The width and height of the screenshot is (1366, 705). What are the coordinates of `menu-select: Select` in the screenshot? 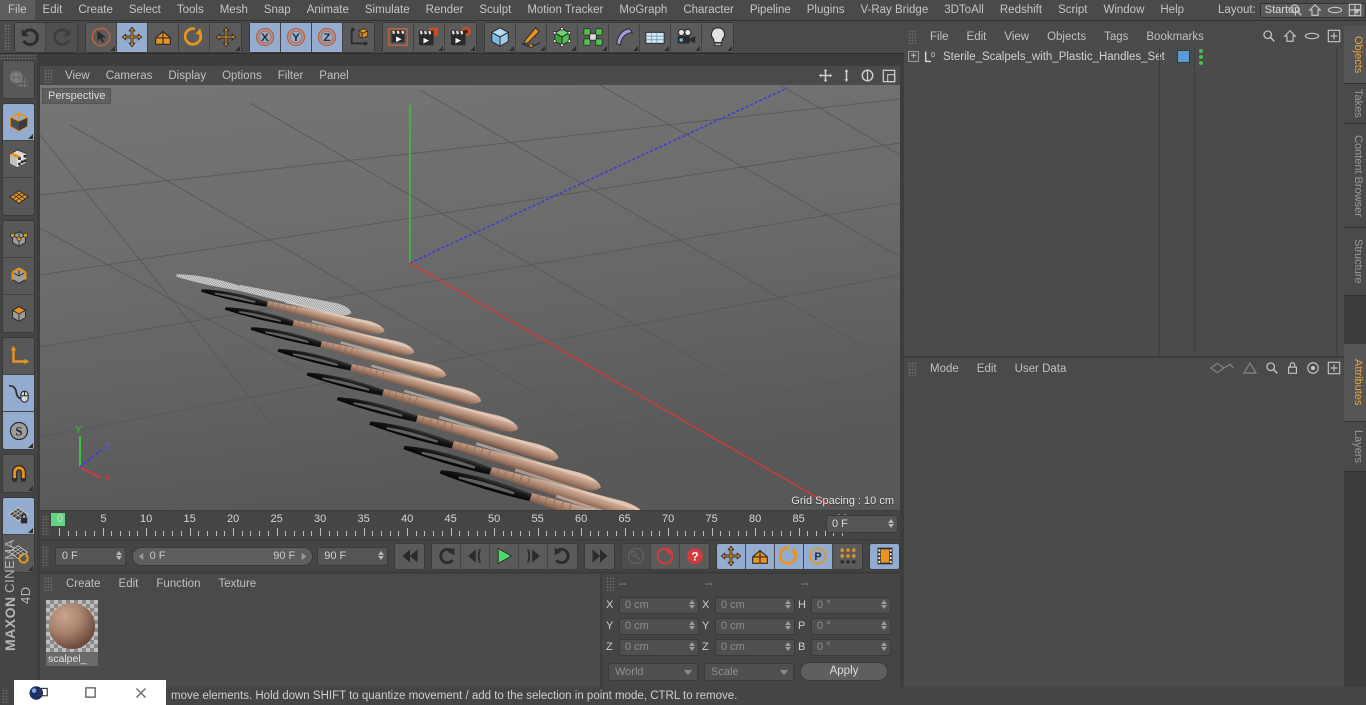 It's located at (145, 10).